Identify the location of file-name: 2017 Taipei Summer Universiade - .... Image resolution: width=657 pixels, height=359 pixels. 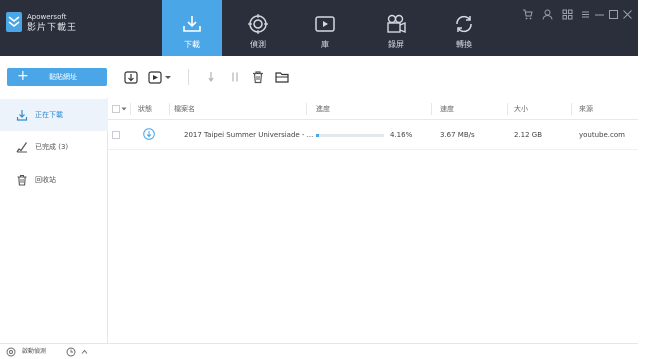
(249, 135).